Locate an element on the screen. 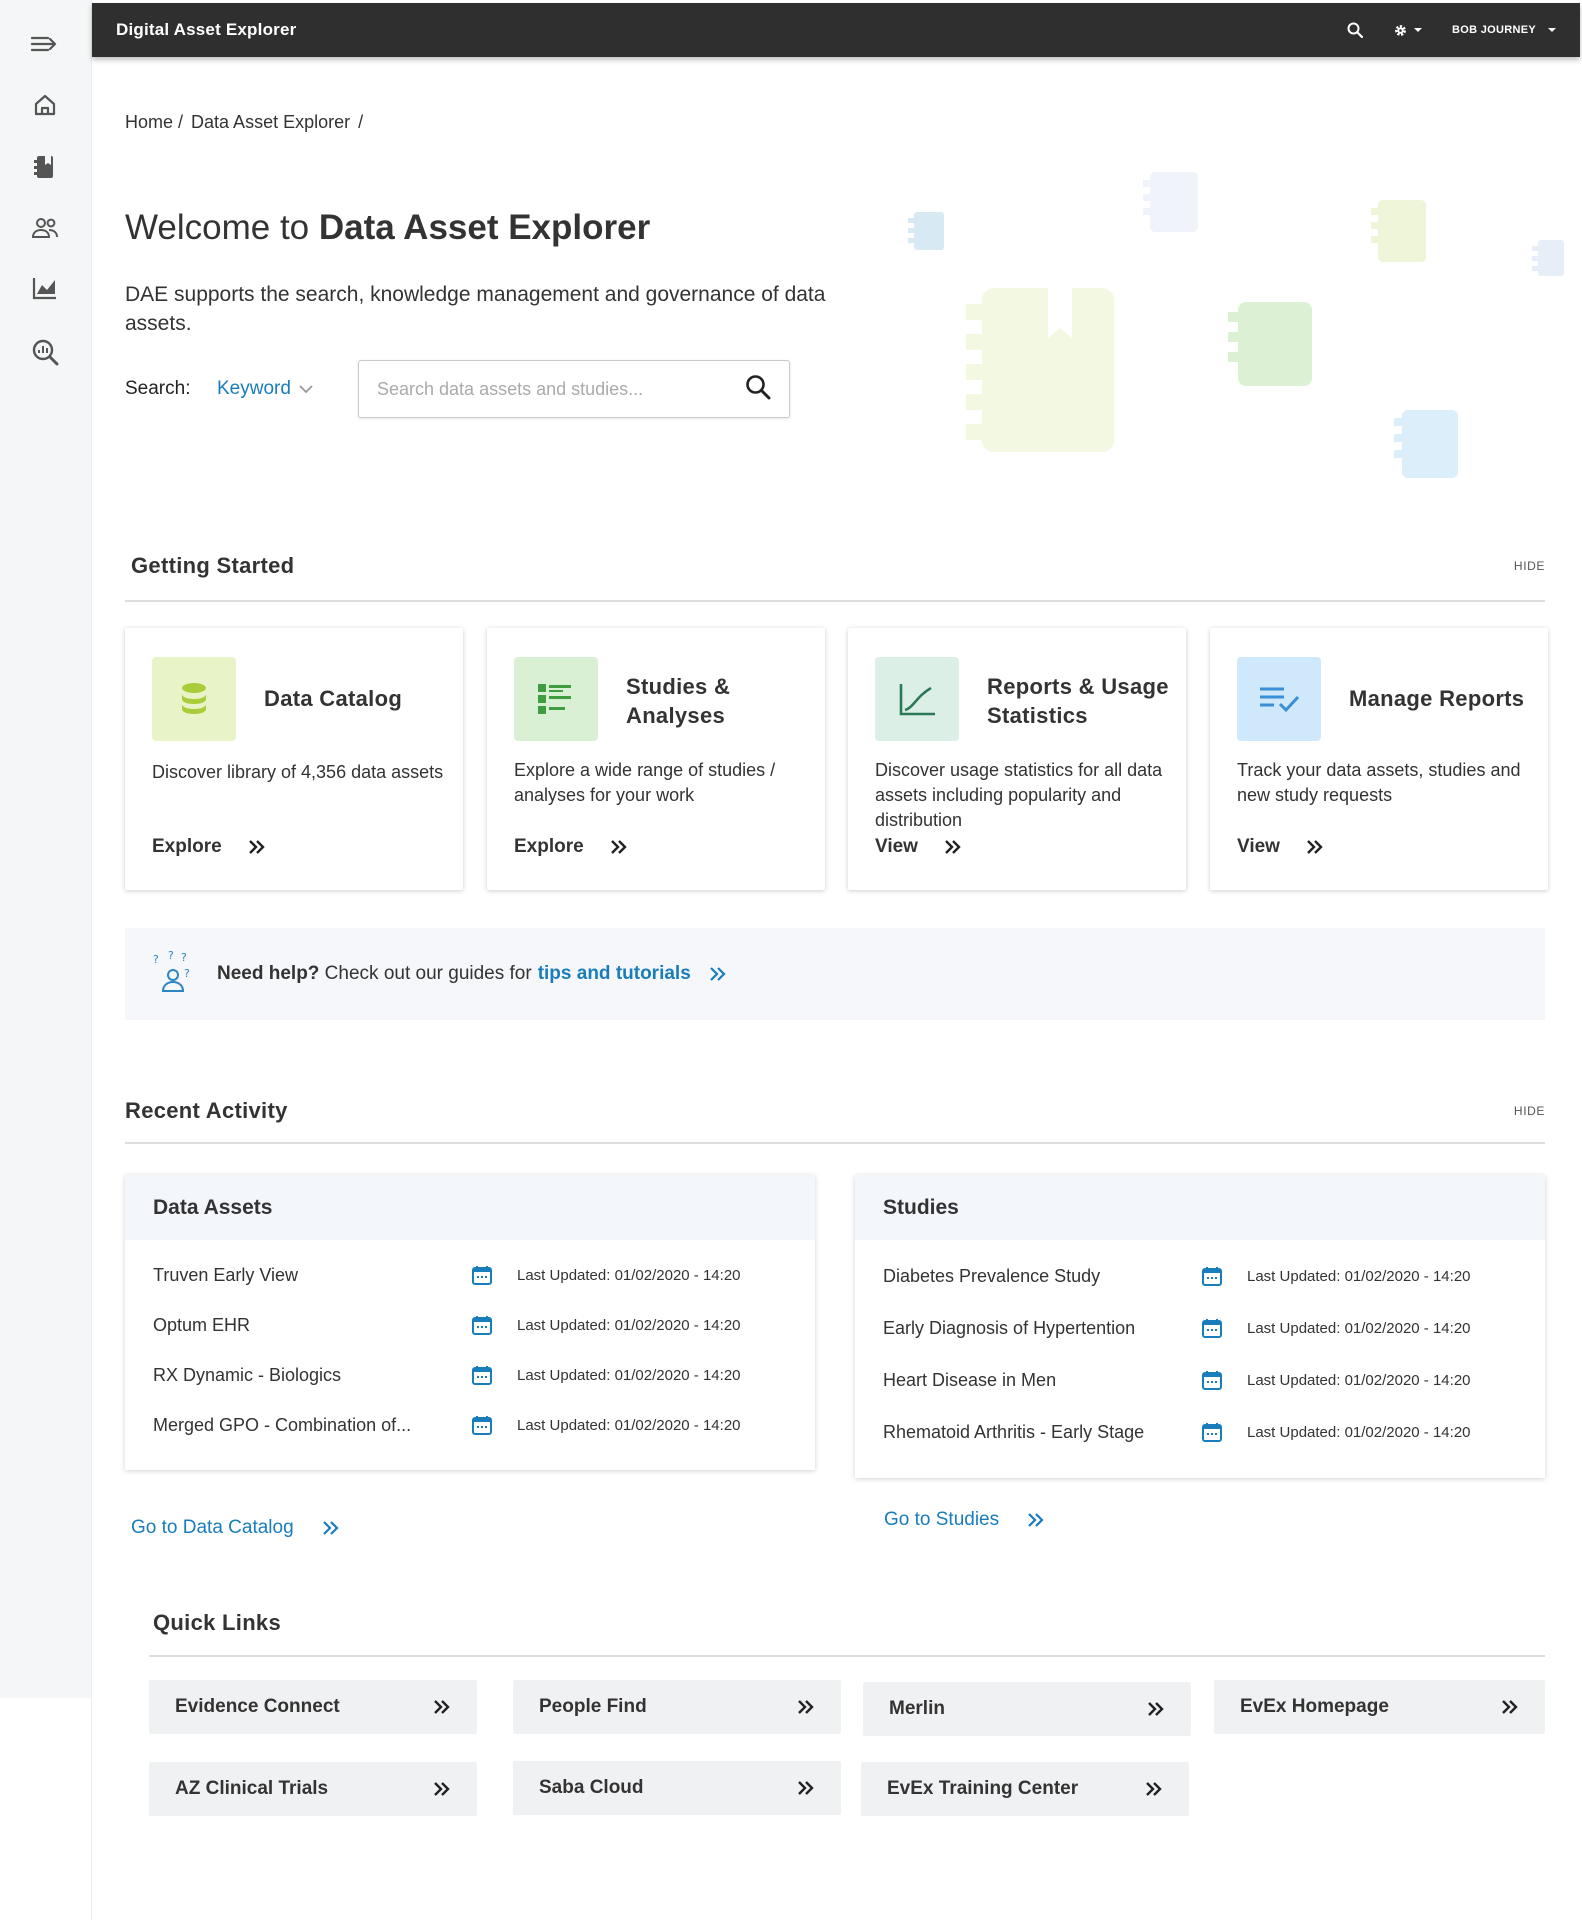  quick-link-label: EvEx Homepage is located at coordinates (1314, 1706).